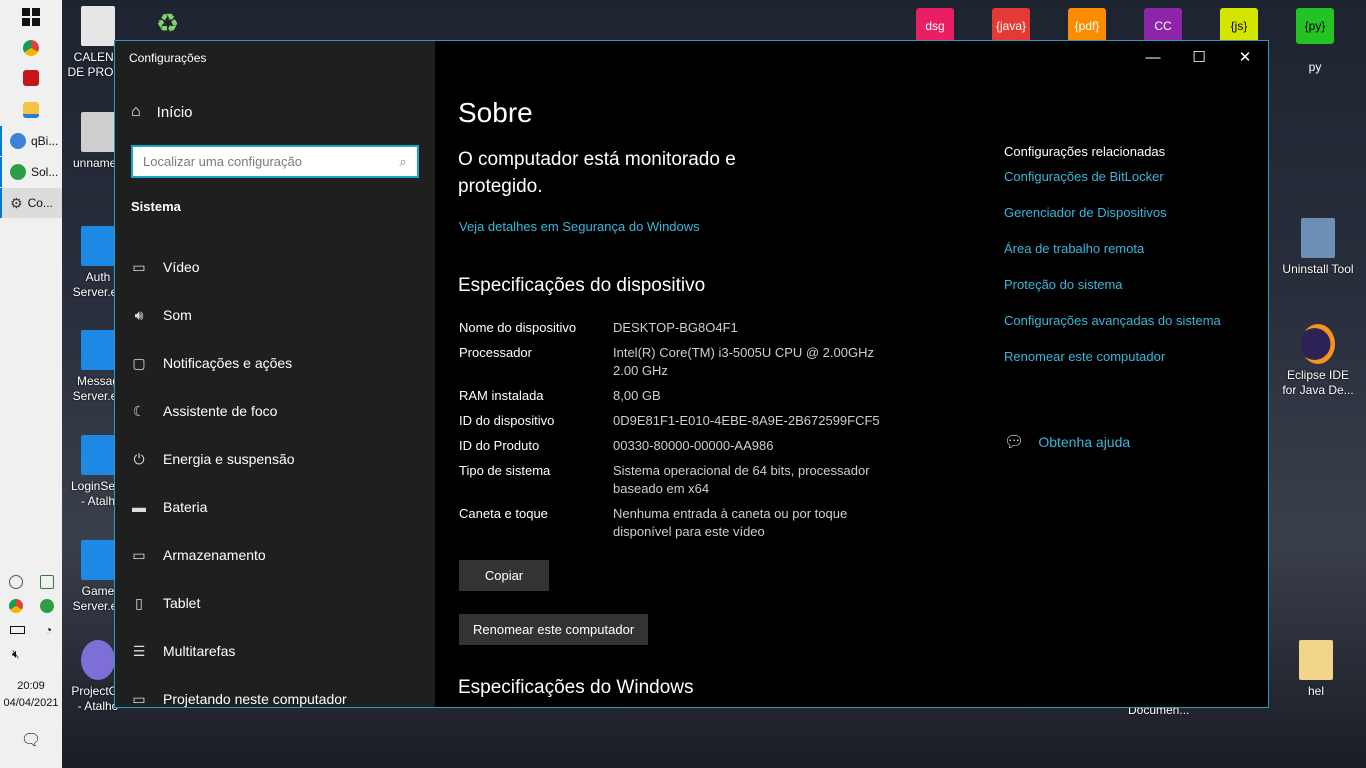 This screenshot has height=768, width=1366. What do you see at coordinates (167, 23) in the screenshot?
I see `recycle-icon: ♻` at bounding box center [167, 23].